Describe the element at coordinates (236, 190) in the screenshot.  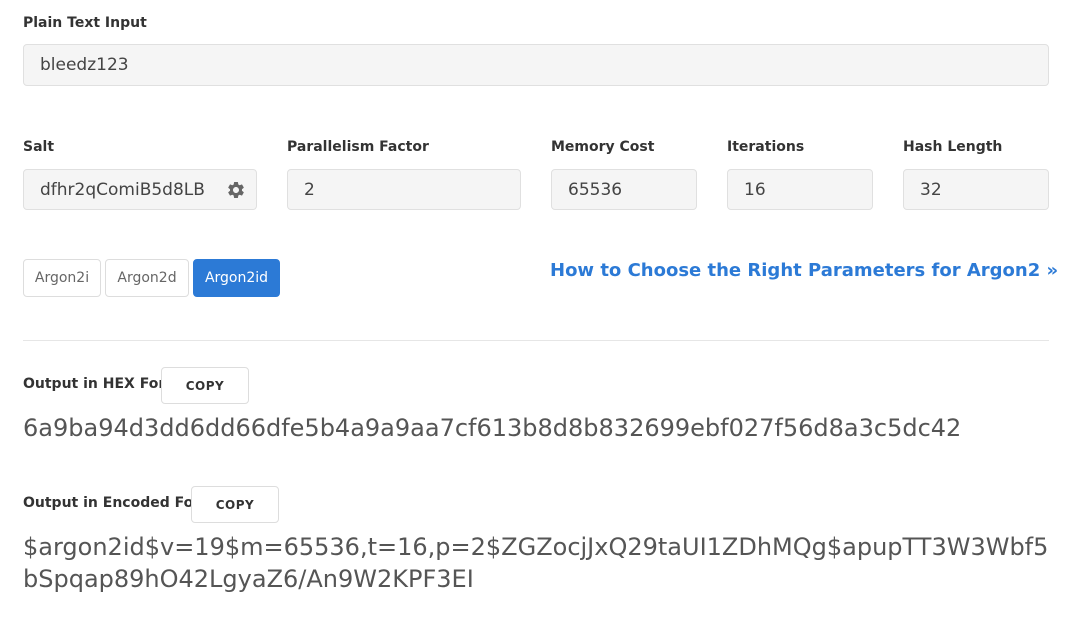
I see `gear-icon` at that location.